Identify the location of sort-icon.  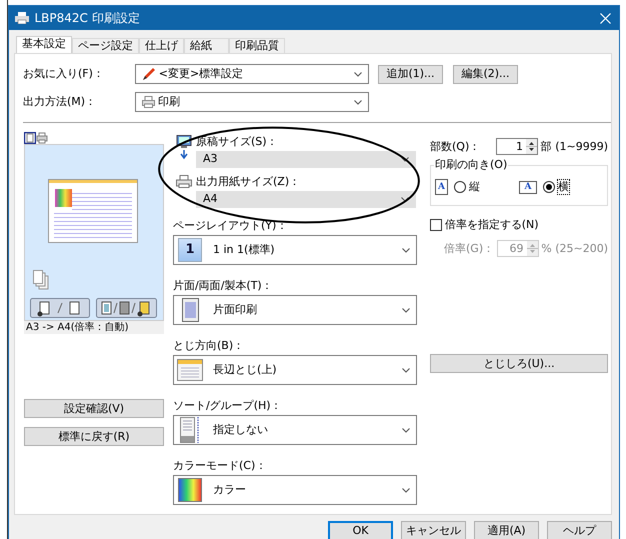
(190, 430).